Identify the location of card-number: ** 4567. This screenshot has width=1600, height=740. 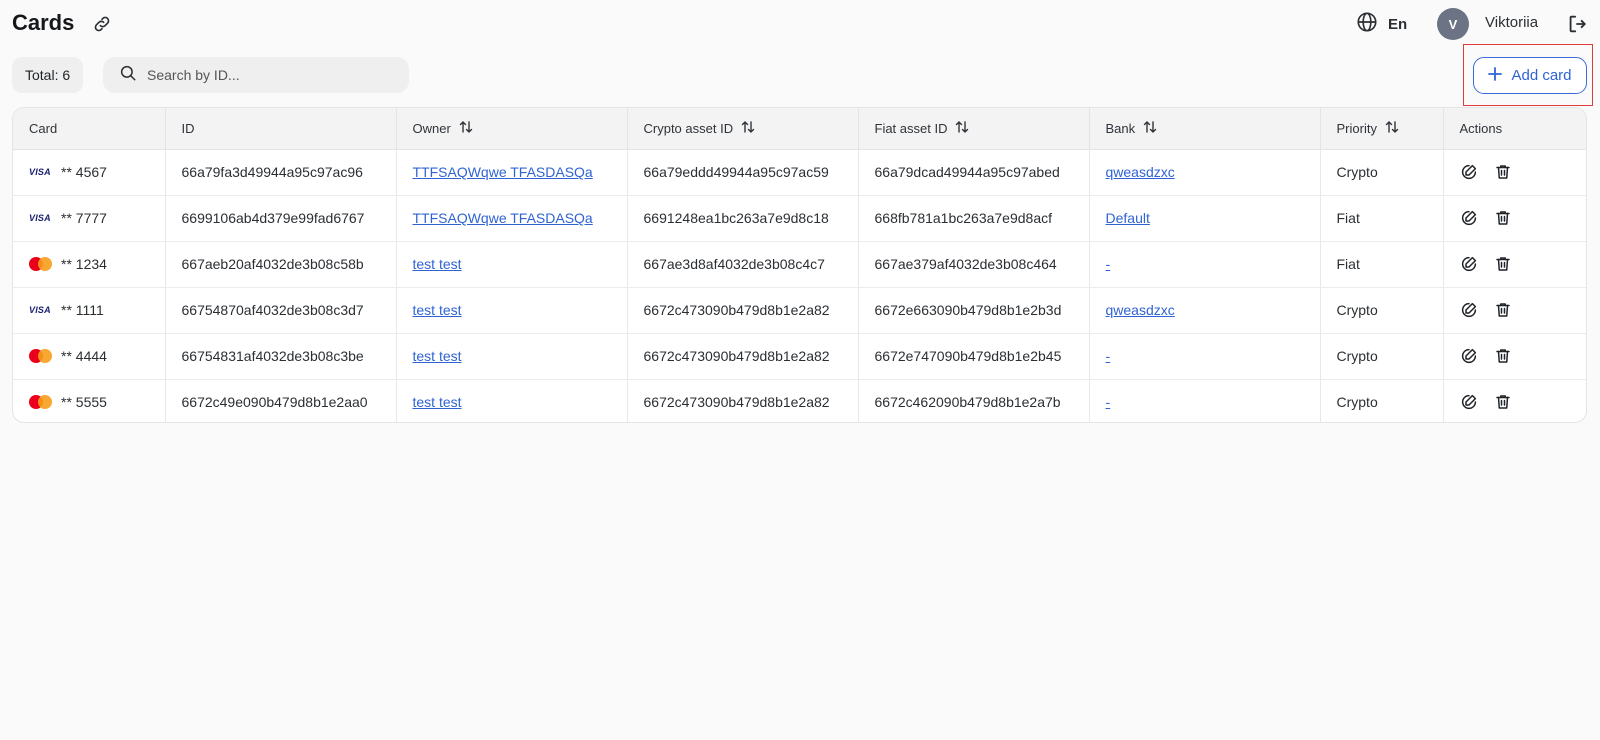
(84, 172).